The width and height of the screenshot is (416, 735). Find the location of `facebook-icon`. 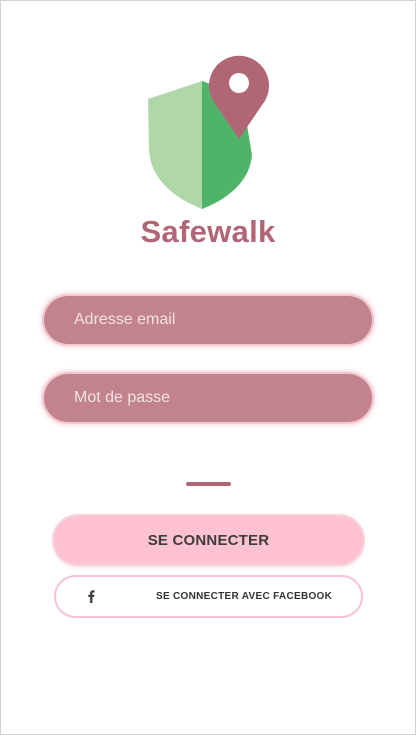

facebook-icon is located at coordinates (91, 596).